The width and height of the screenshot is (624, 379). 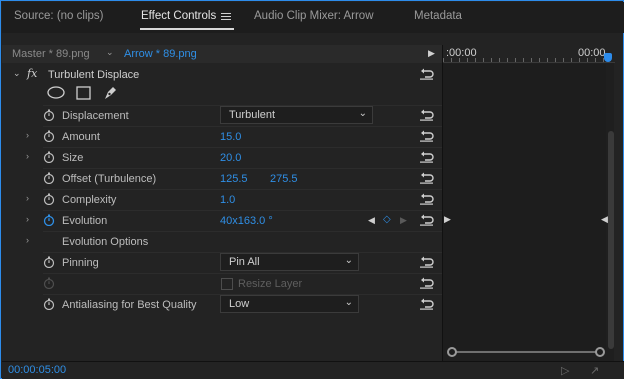 I want to click on vertical-scrollbar, so click(x=611, y=240).